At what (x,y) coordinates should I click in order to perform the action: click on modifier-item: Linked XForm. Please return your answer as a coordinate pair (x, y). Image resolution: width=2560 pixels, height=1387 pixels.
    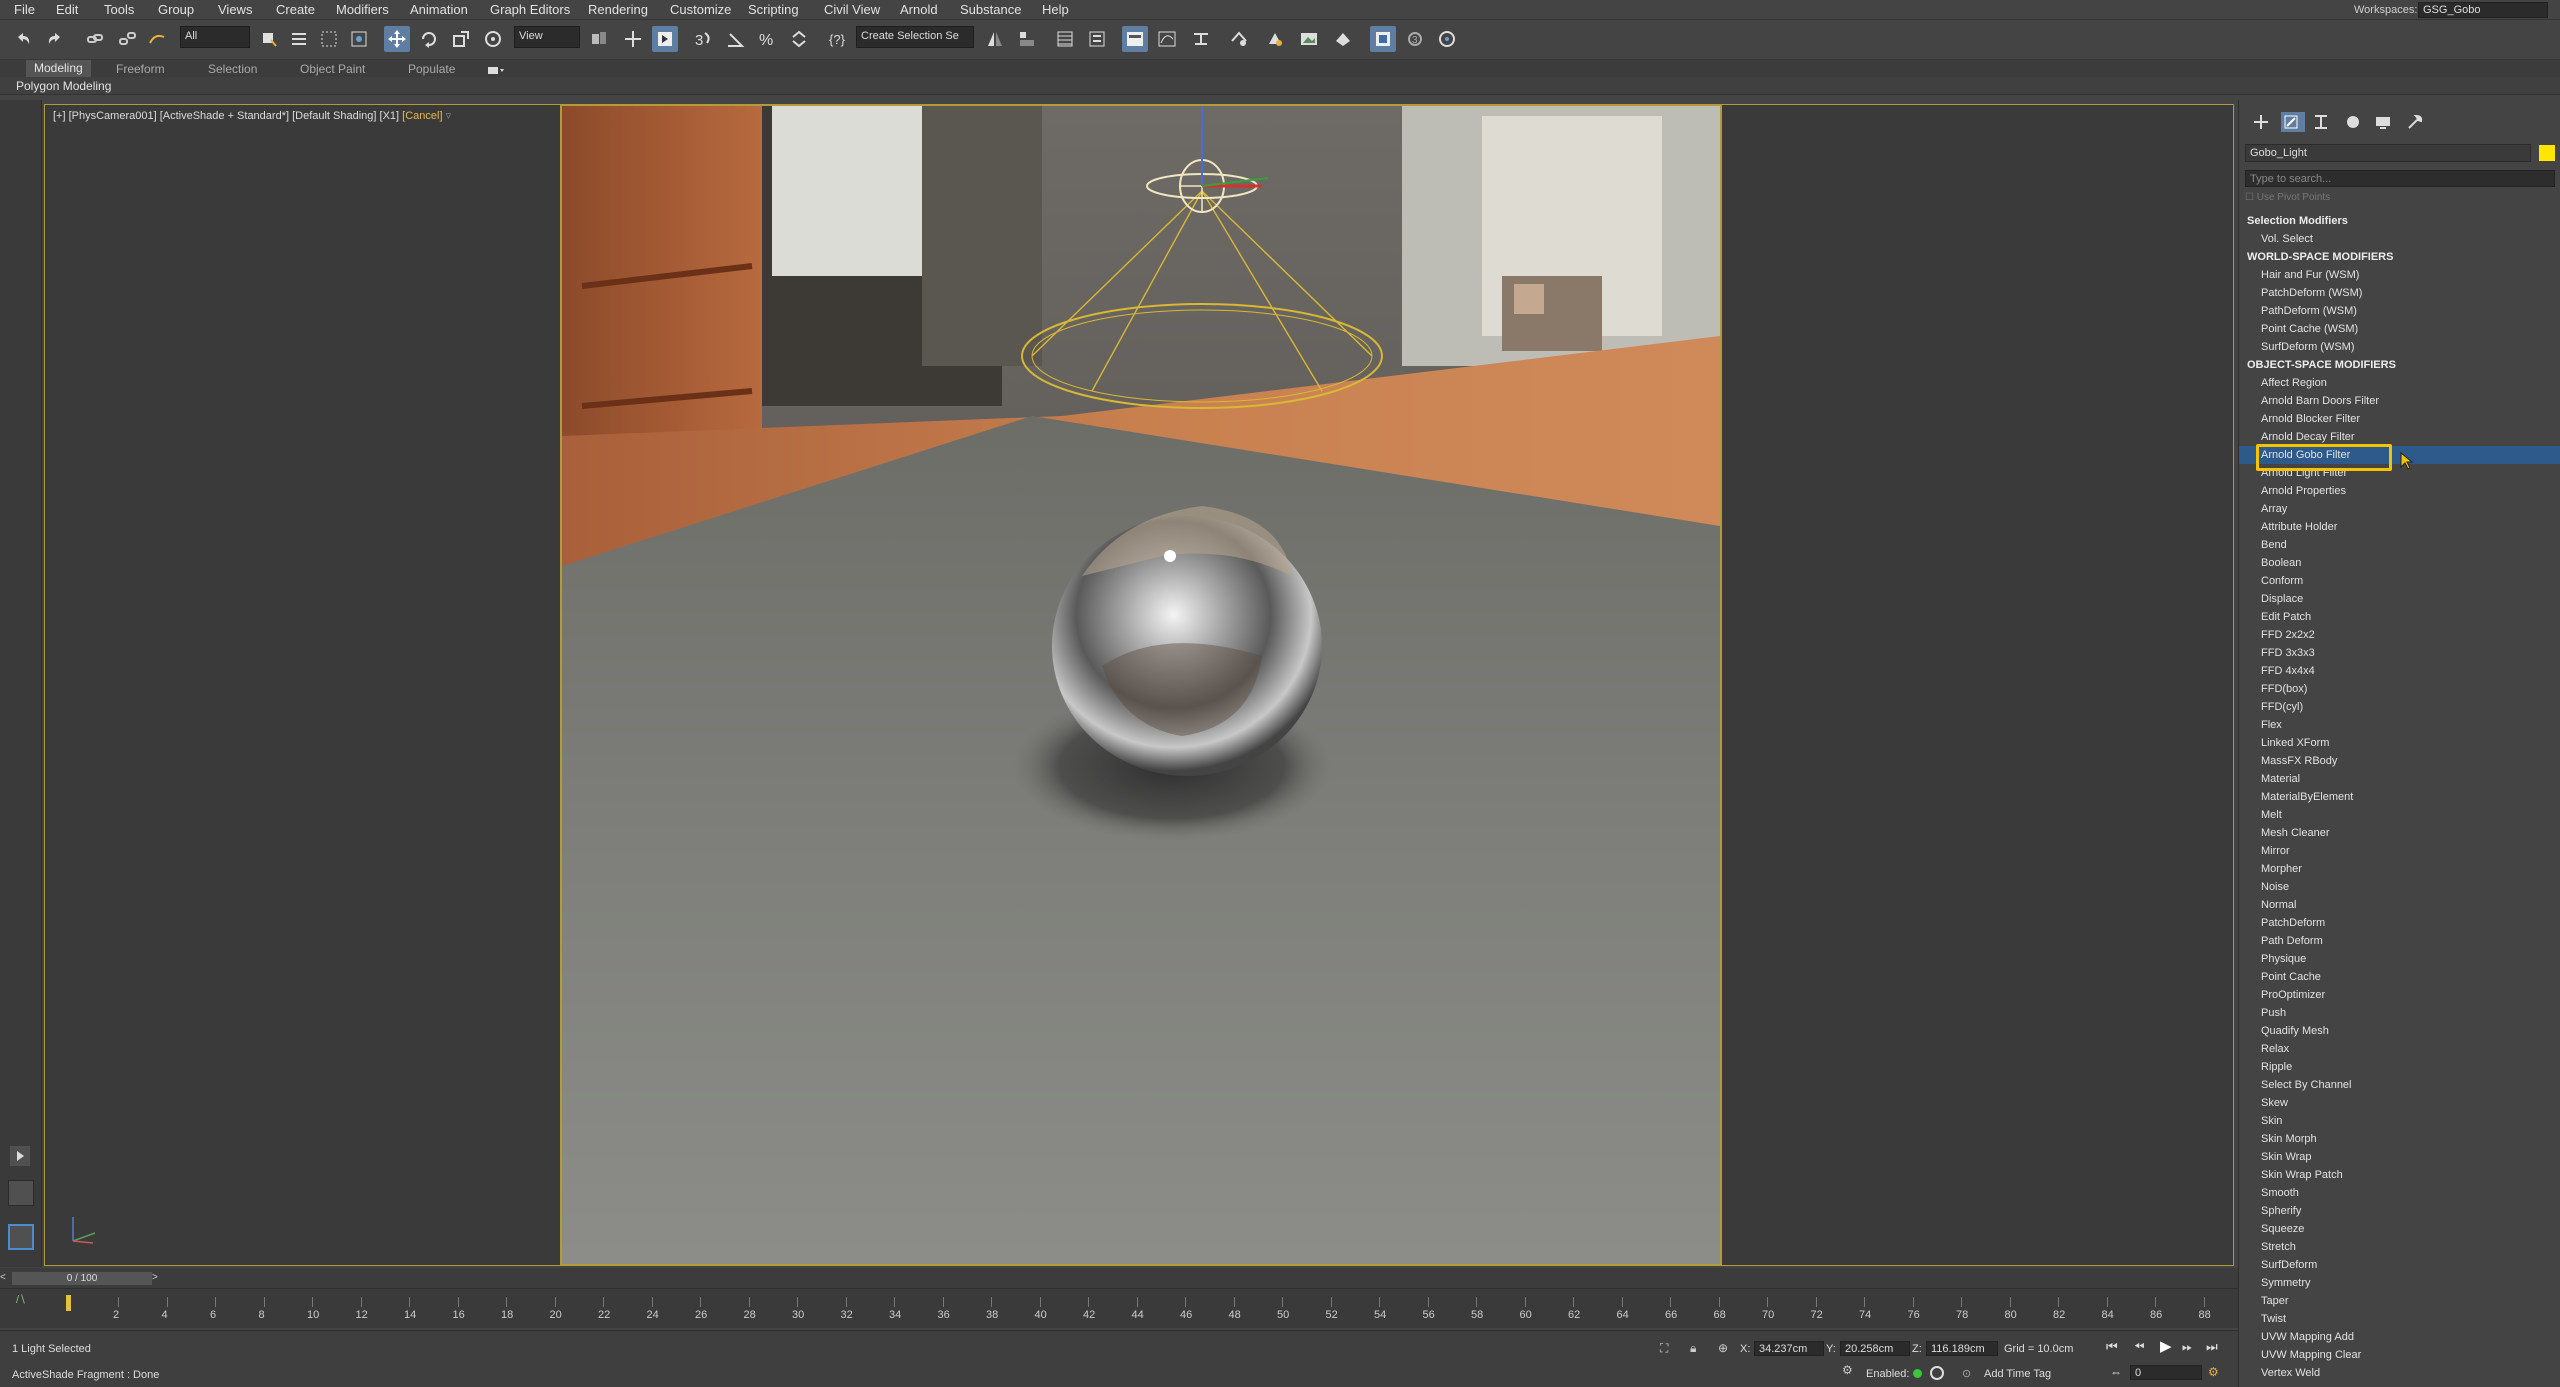
    Looking at the image, I should click on (2399, 743).